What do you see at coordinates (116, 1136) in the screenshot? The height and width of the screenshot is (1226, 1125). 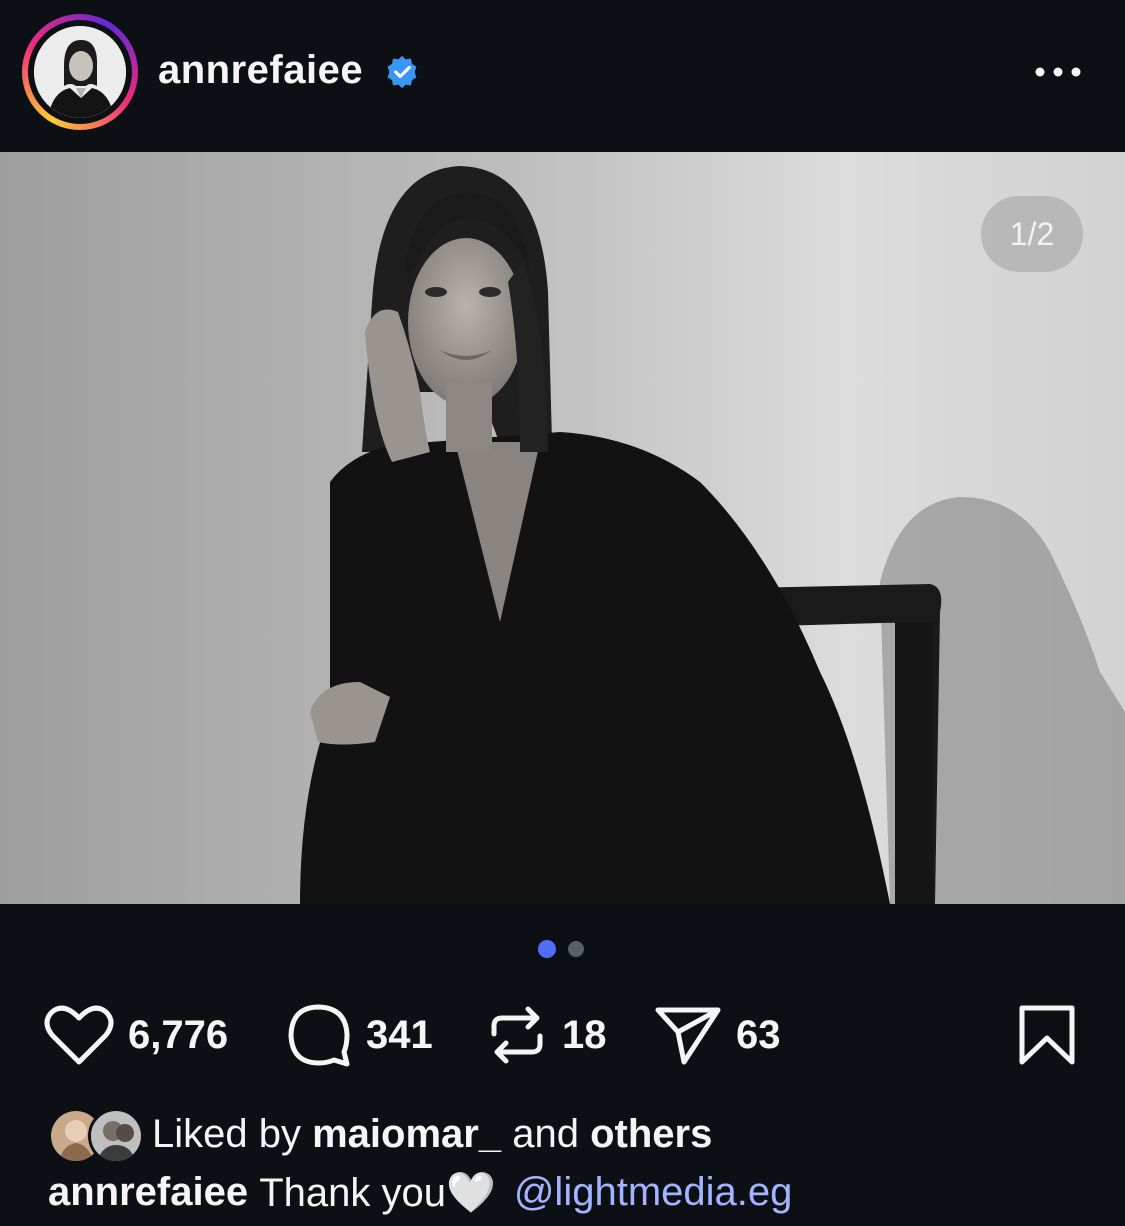 I see `liker-avatar` at bounding box center [116, 1136].